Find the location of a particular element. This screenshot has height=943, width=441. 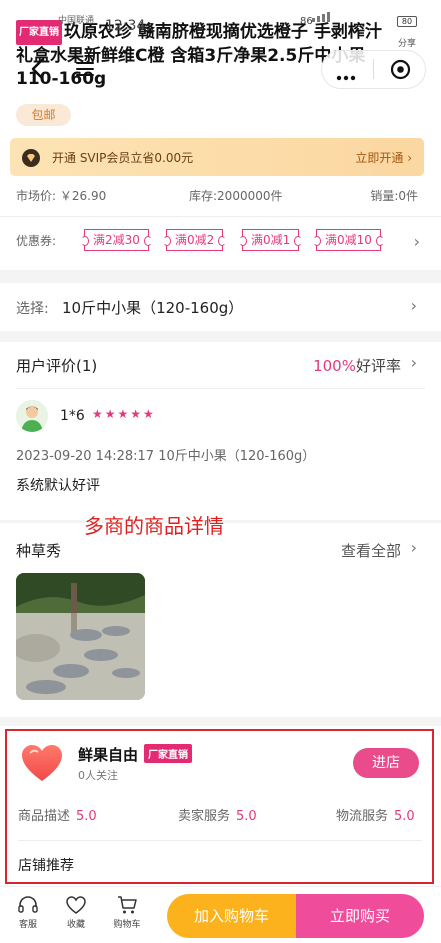

coupon-item: 满2减30 is located at coordinates (116, 240).